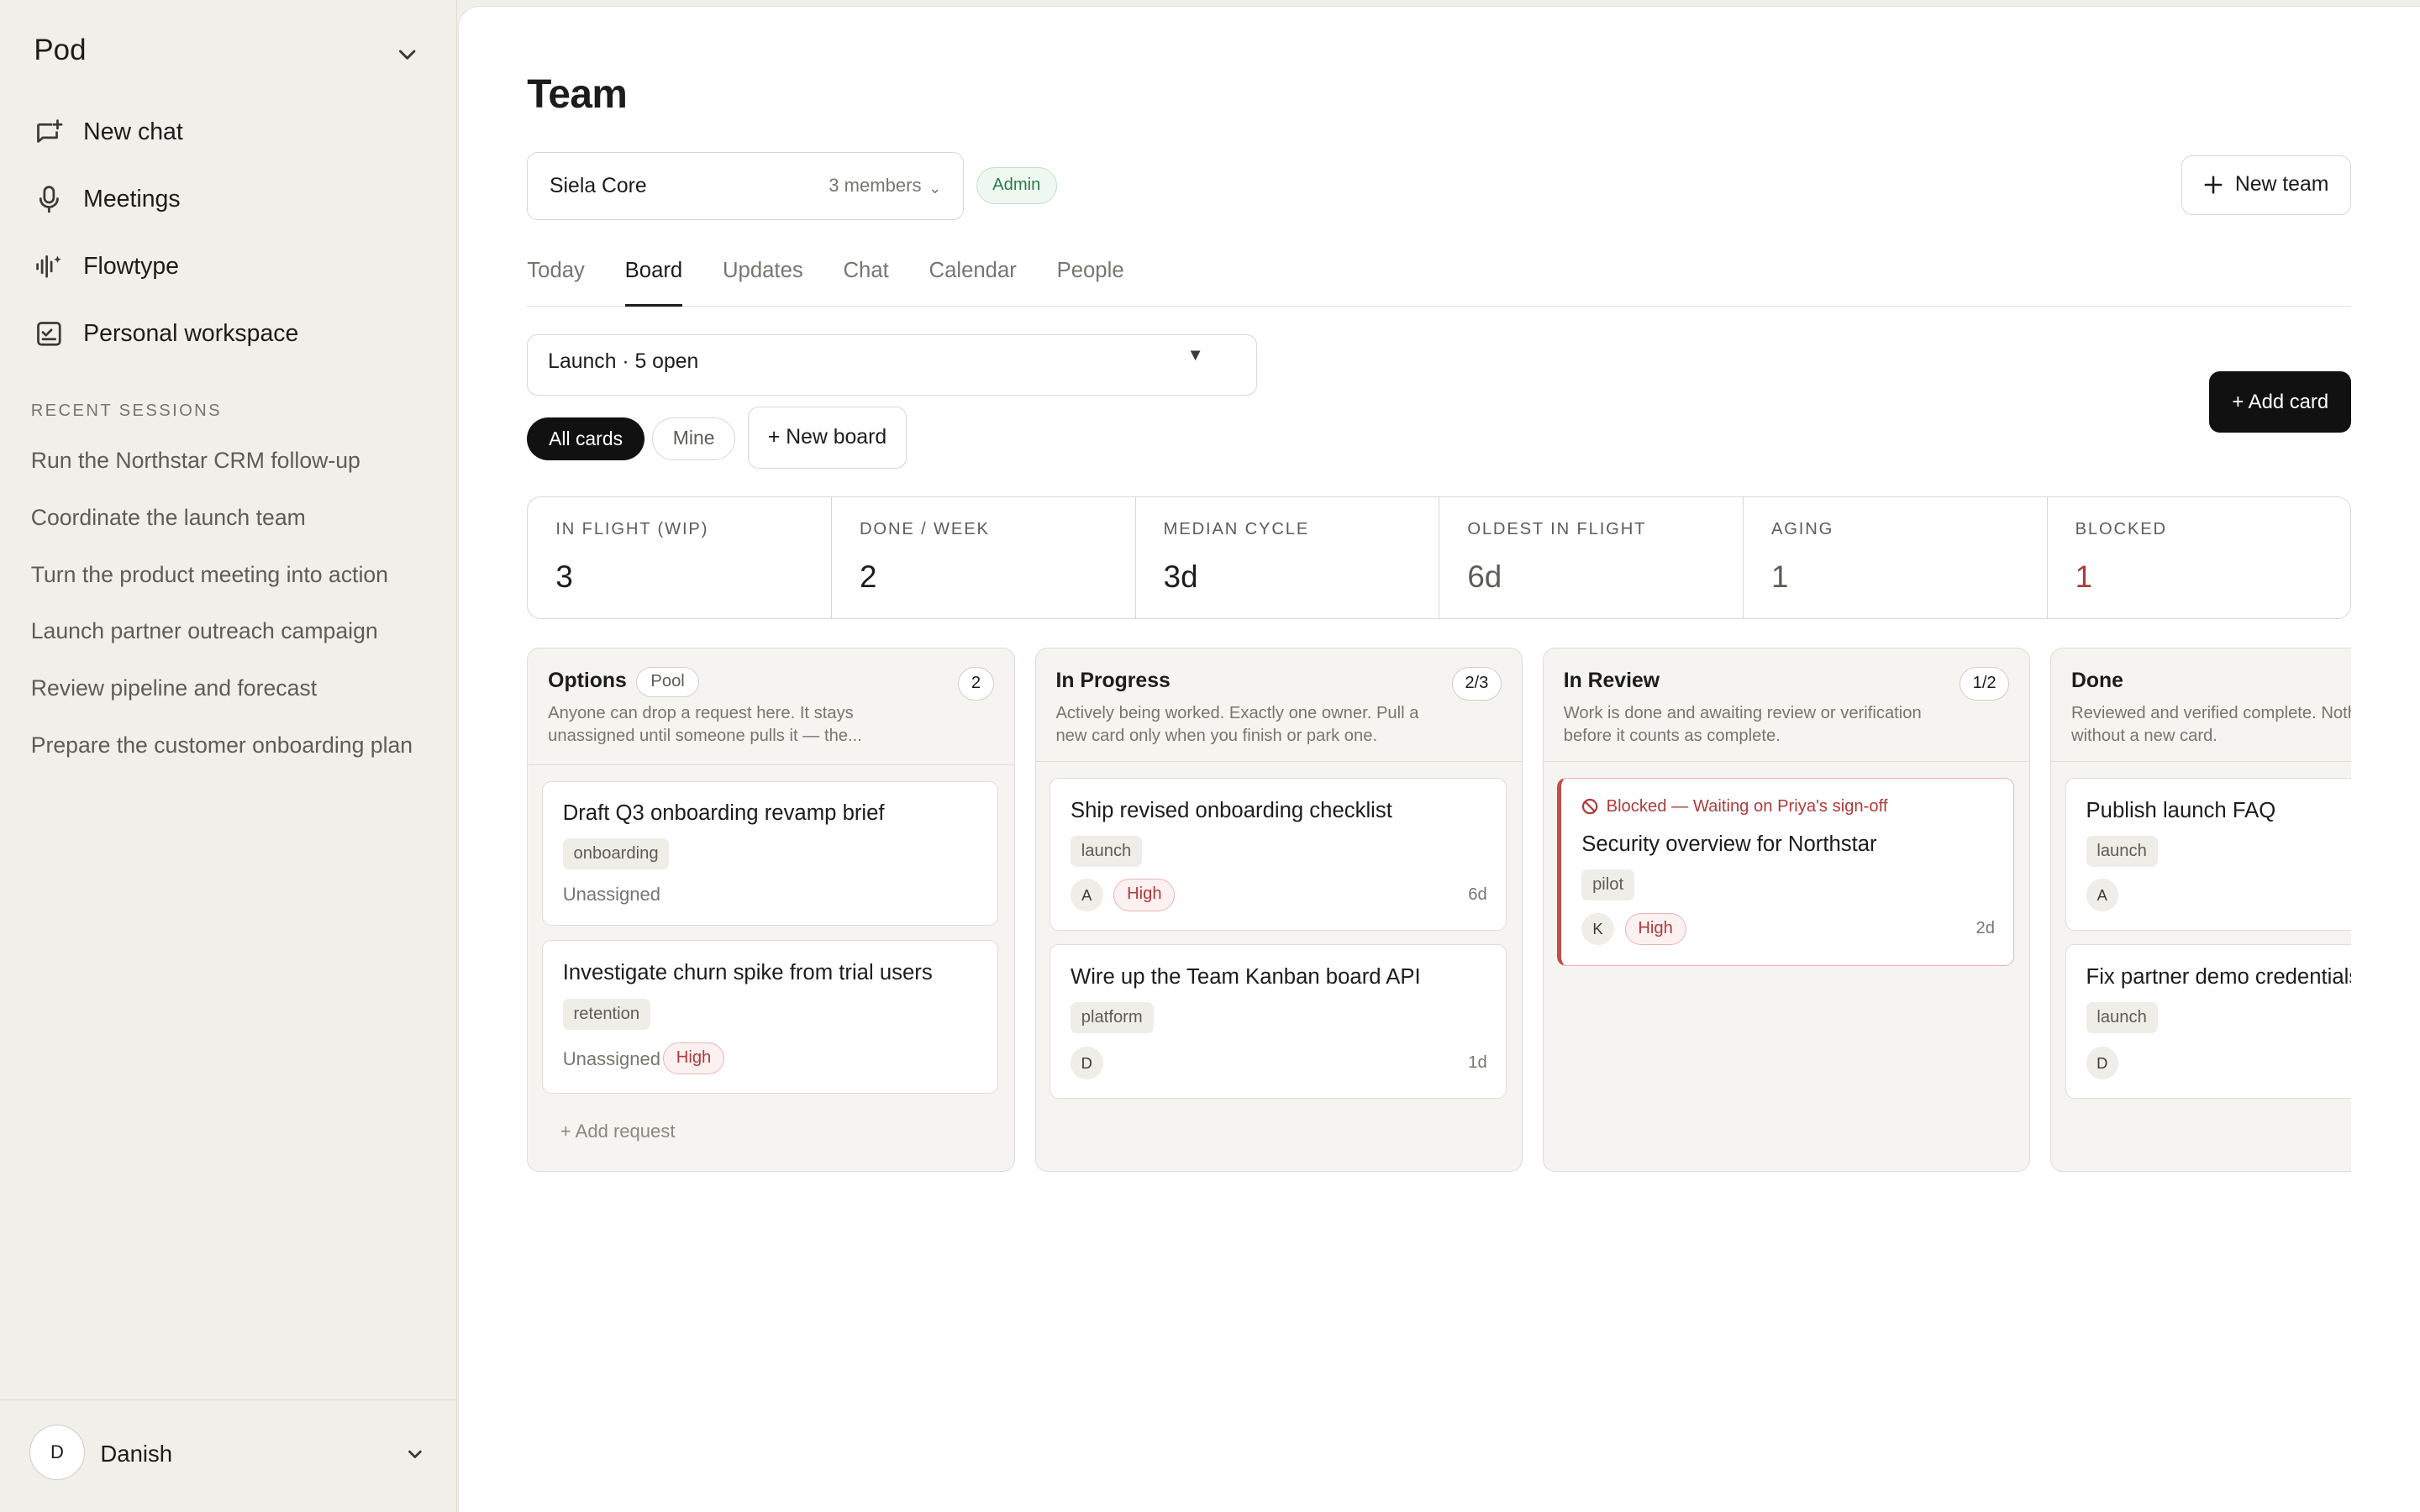  What do you see at coordinates (585, 439) in the screenshot?
I see `filter-all-cards: All cards` at bounding box center [585, 439].